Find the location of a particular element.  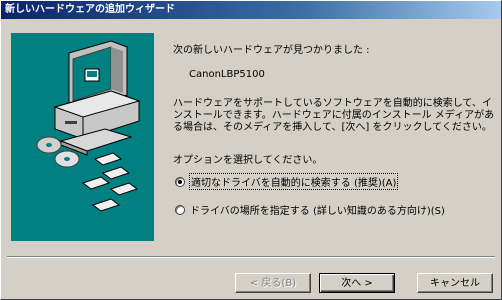

radio-auto-search is located at coordinates (180, 181).